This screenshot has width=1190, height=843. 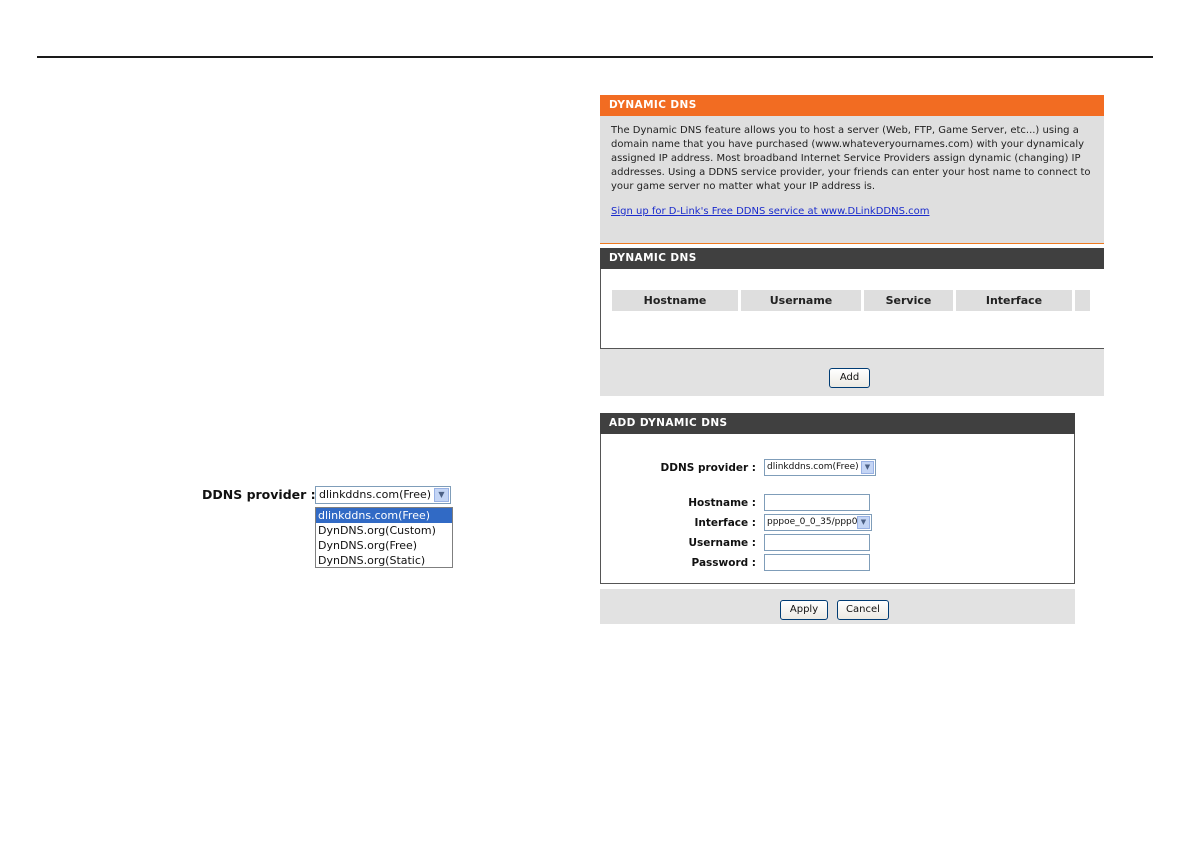 What do you see at coordinates (725, 523) in the screenshot?
I see `interface-label: Interface :` at bounding box center [725, 523].